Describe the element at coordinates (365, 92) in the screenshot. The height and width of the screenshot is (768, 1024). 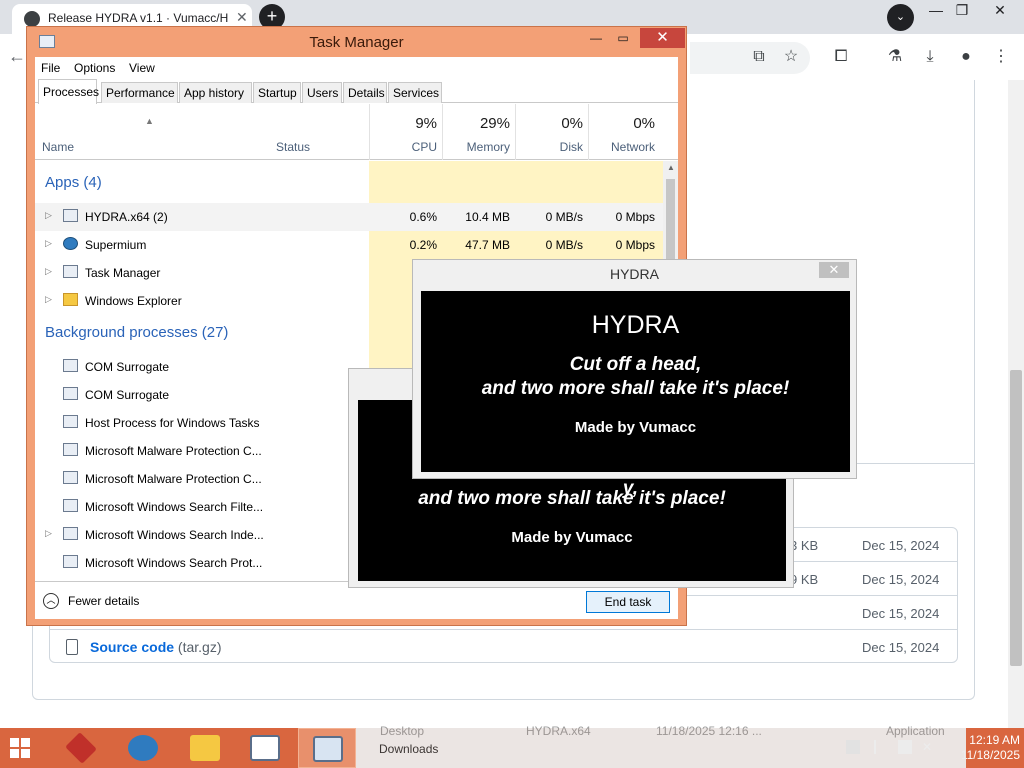
I see `tab-details: Details` at that location.